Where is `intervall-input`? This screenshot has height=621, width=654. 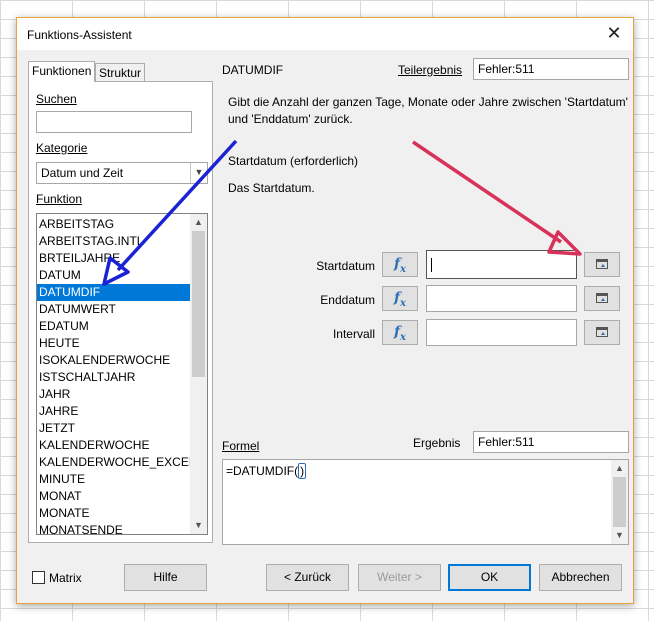
intervall-input is located at coordinates (501, 332).